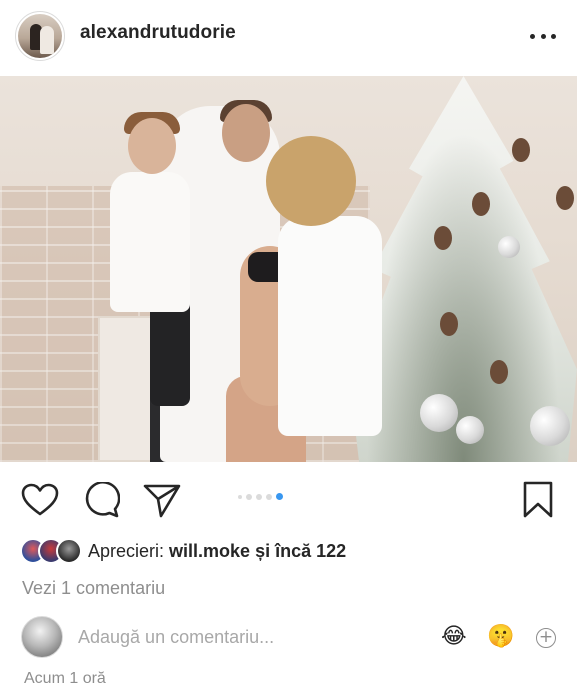 The image size is (577, 700). I want to click on laughing-emoji-button: 😂, so click(454, 637).